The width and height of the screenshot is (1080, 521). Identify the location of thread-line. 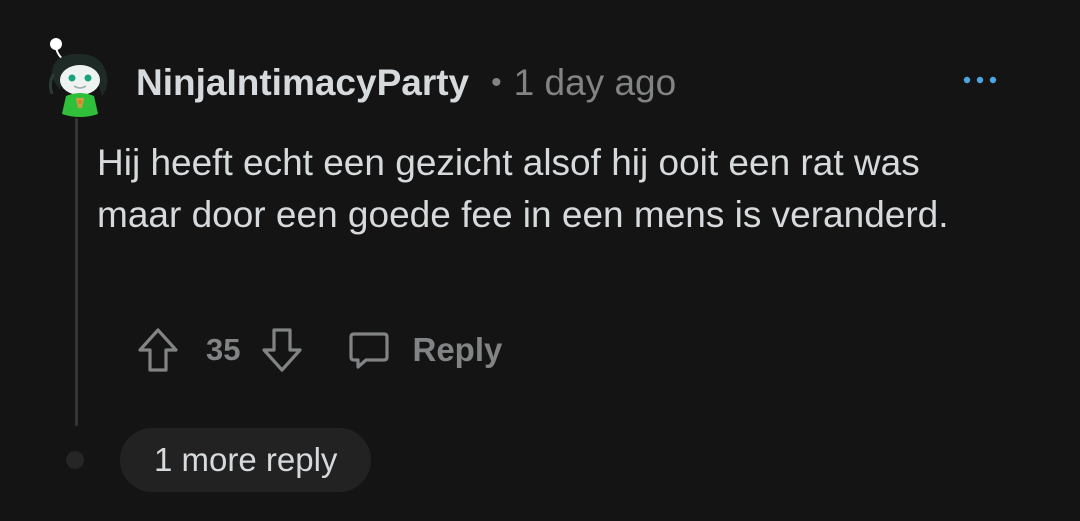
(76, 272).